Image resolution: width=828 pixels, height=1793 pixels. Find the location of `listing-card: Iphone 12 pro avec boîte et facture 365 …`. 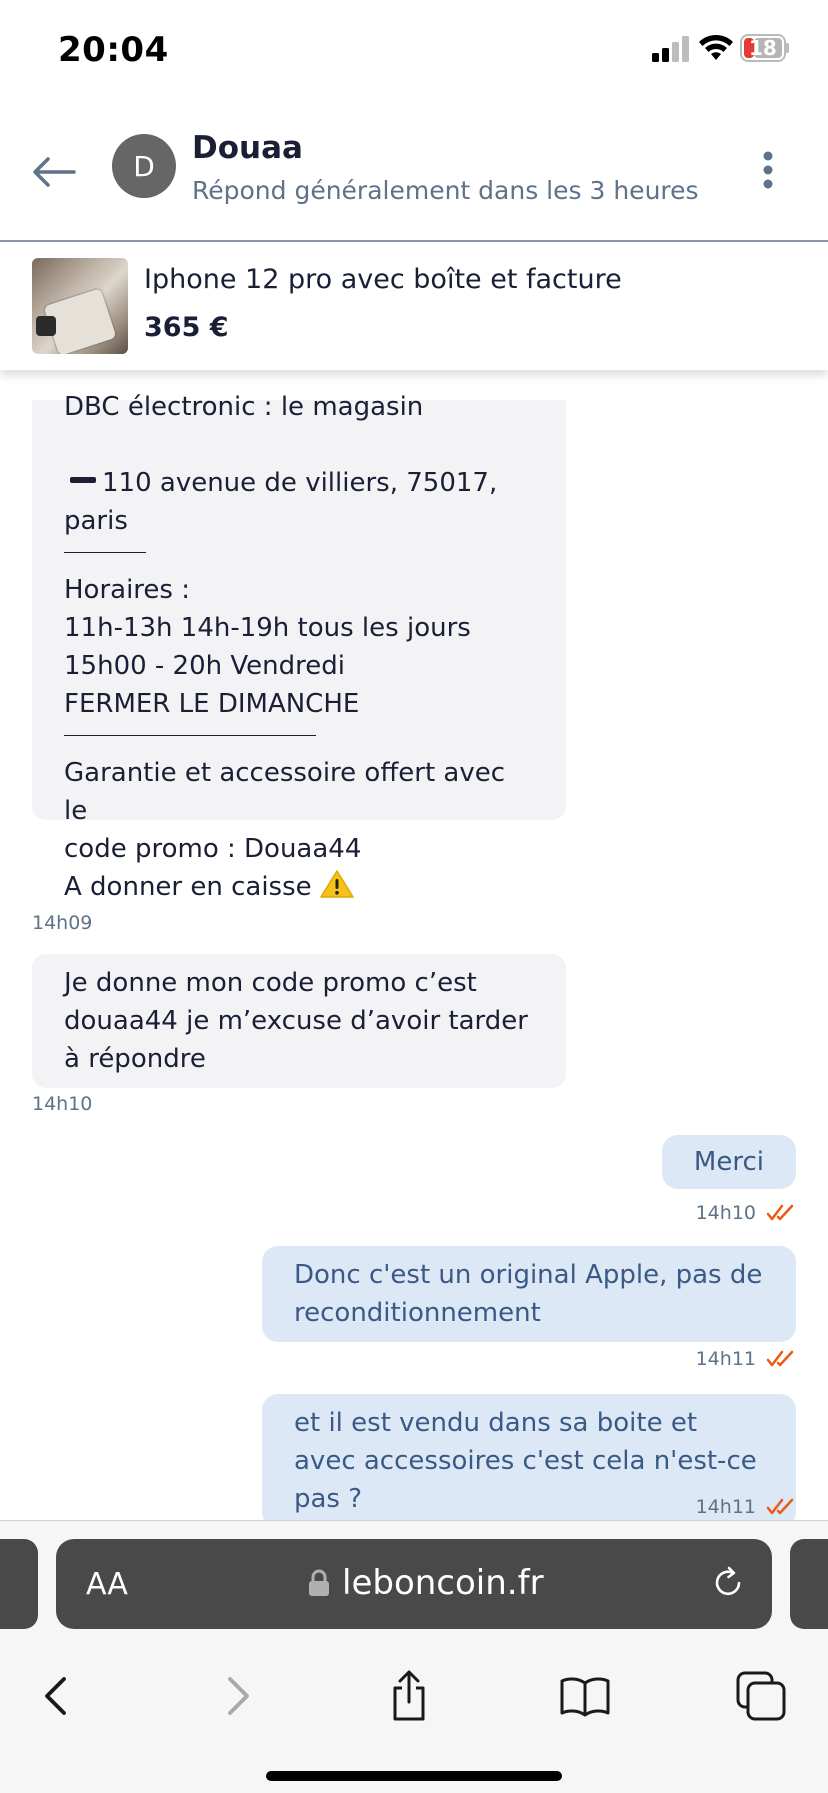

listing-card: Iphone 12 pro avec boîte et facture 365 … is located at coordinates (414, 306).